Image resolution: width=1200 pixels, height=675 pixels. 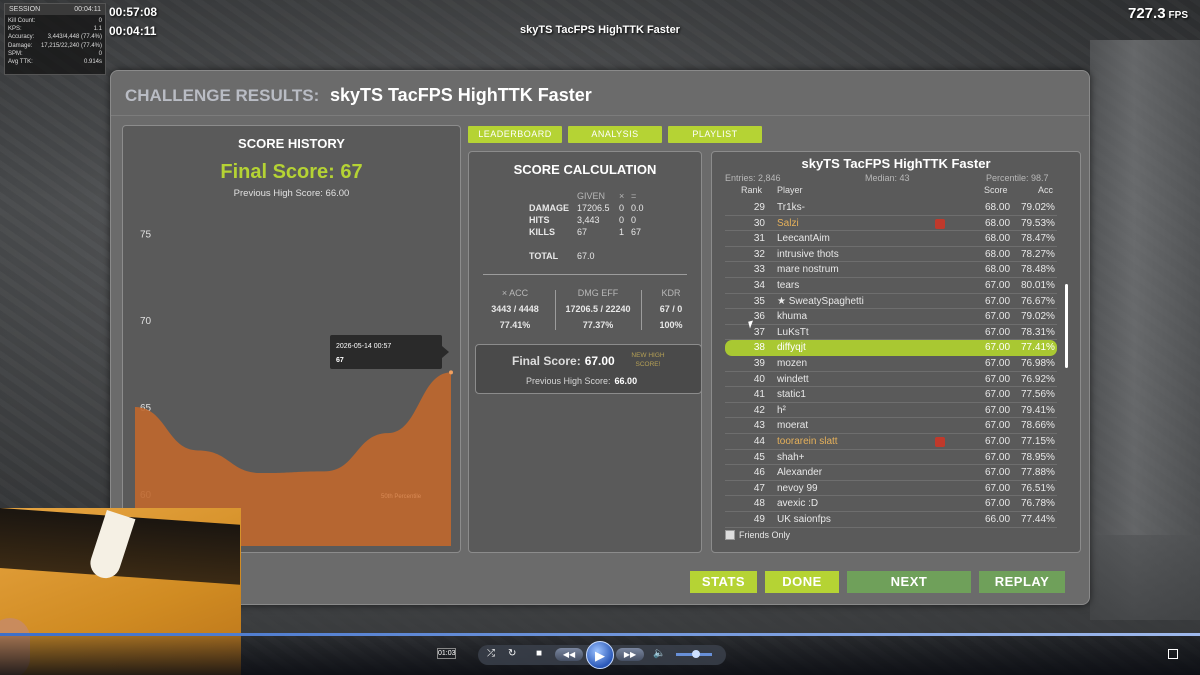 I want to click on background-wall, so click(x=1145, y=330).